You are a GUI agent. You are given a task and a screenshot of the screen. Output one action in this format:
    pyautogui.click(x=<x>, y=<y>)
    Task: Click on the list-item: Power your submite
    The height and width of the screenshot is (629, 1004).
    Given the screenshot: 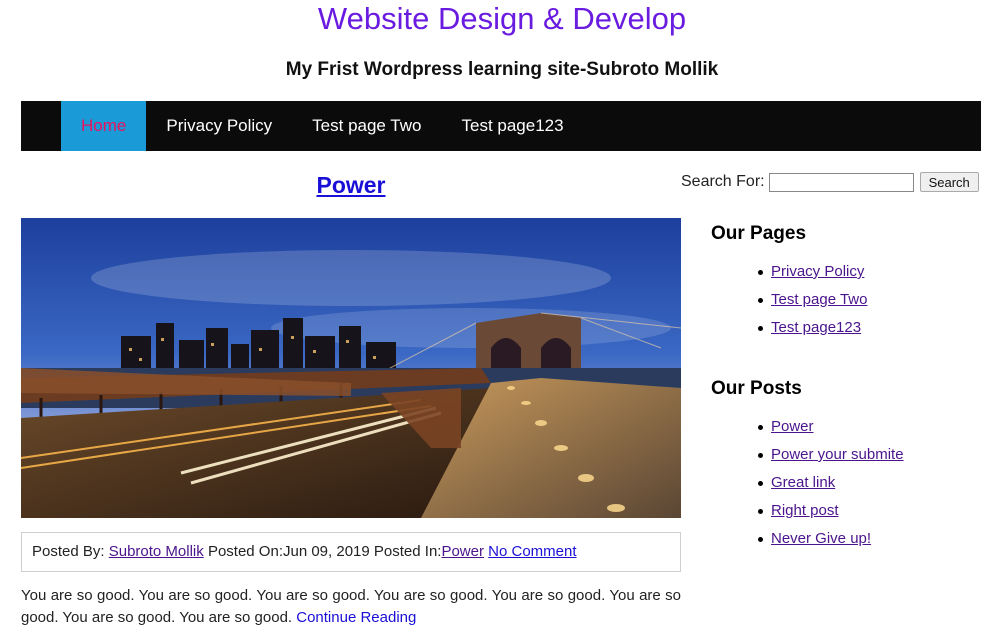 What is the action you would take?
    pyautogui.click(x=831, y=459)
    